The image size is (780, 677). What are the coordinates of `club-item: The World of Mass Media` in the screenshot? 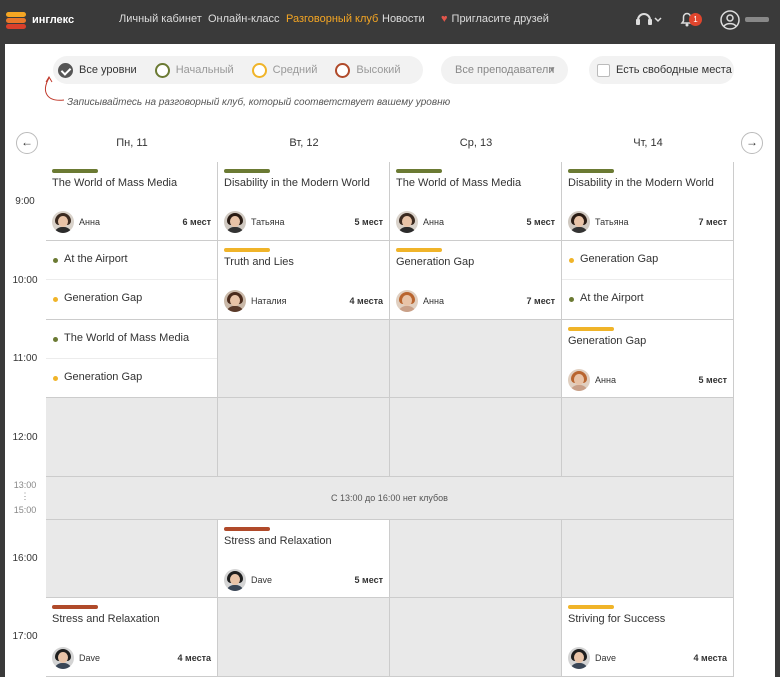 It's located at (131, 339).